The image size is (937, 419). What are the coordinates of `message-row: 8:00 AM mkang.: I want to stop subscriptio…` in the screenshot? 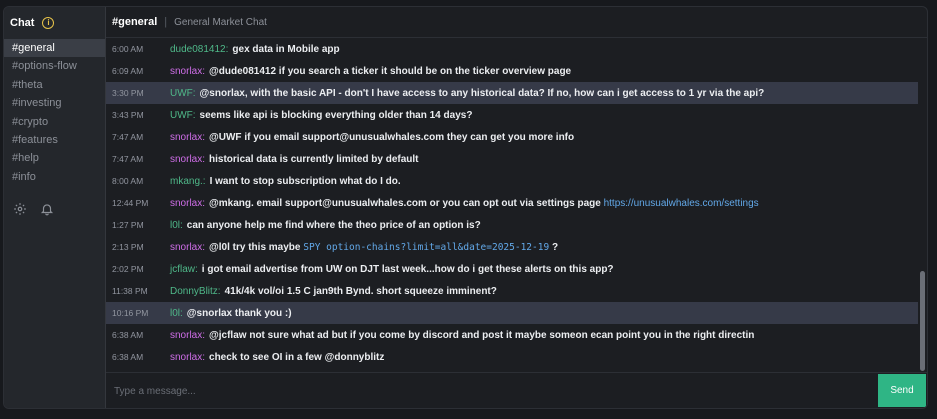 It's located at (512, 181).